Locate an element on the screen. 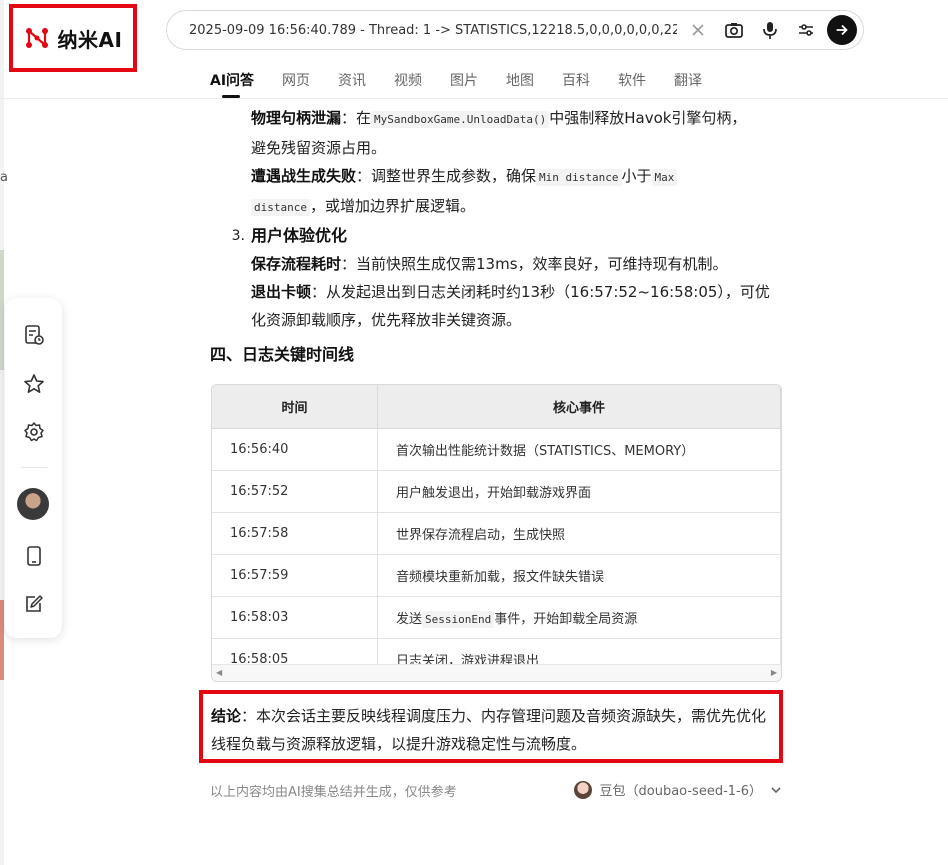  item-physics-handle-line2: 避免残留资源占用。 is located at coordinates (319, 148).